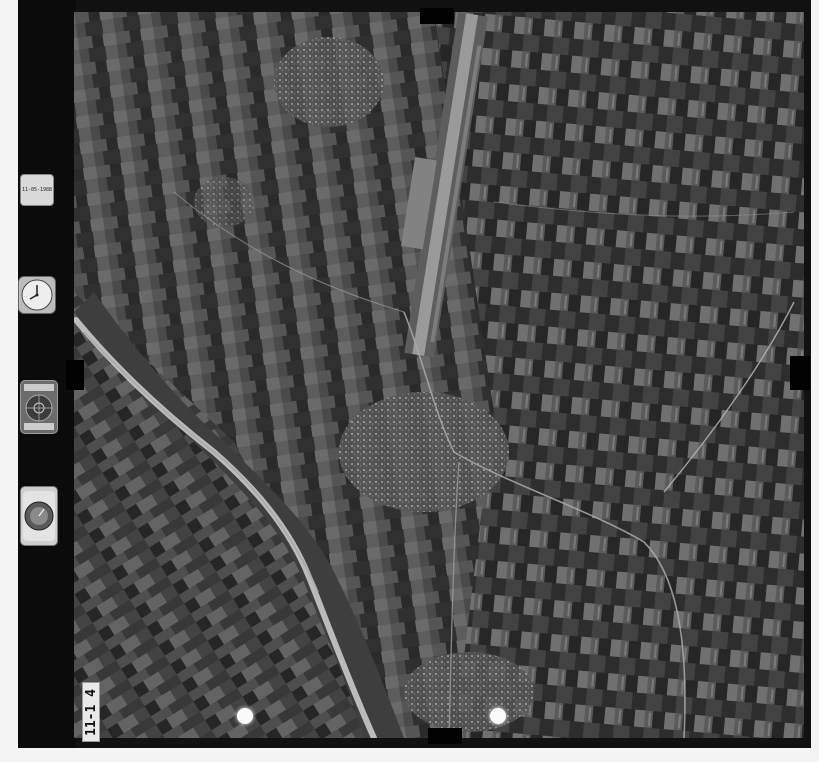 The width and height of the screenshot is (819, 762). What do you see at coordinates (498, 716) in the screenshot?
I see `fiducial-mark-bottom-right` at bounding box center [498, 716].